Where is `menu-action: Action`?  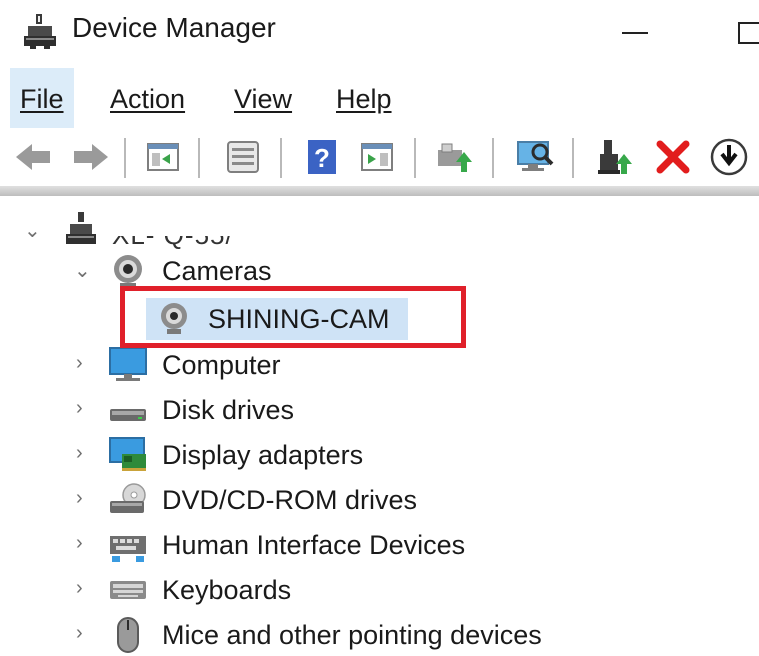
menu-action: Action is located at coordinates (147, 98).